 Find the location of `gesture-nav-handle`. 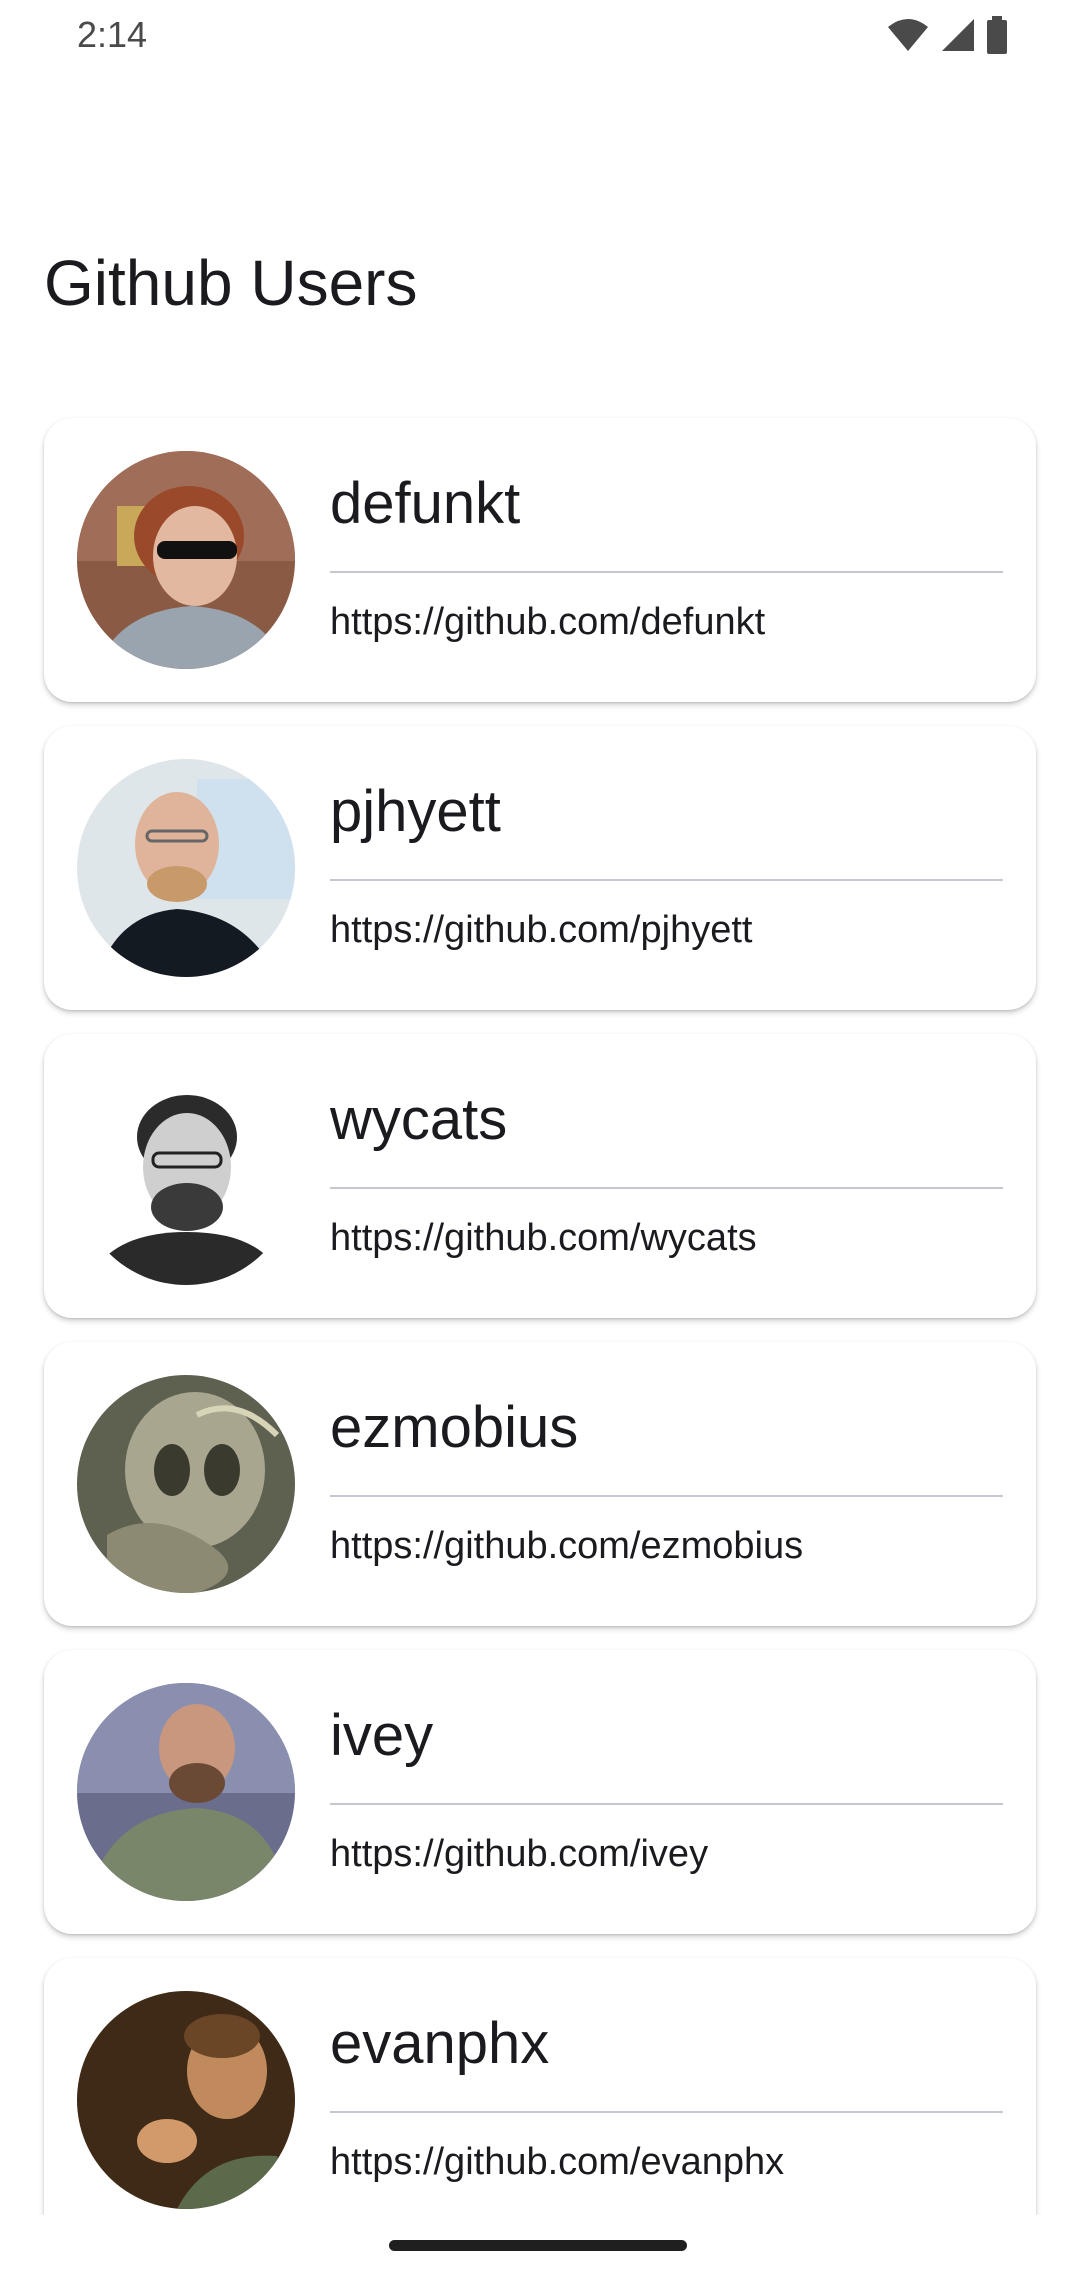

gesture-nav-handle is located at coordinates (538, 2245).